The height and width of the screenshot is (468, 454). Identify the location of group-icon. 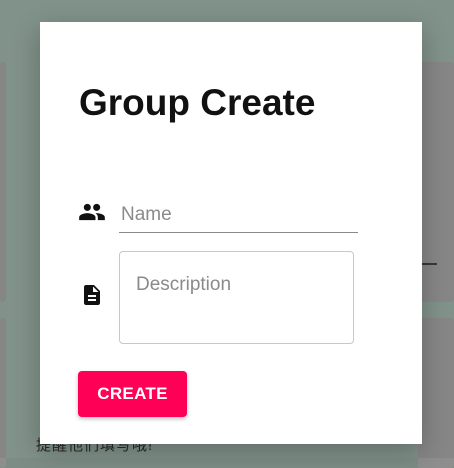
(92, 212).